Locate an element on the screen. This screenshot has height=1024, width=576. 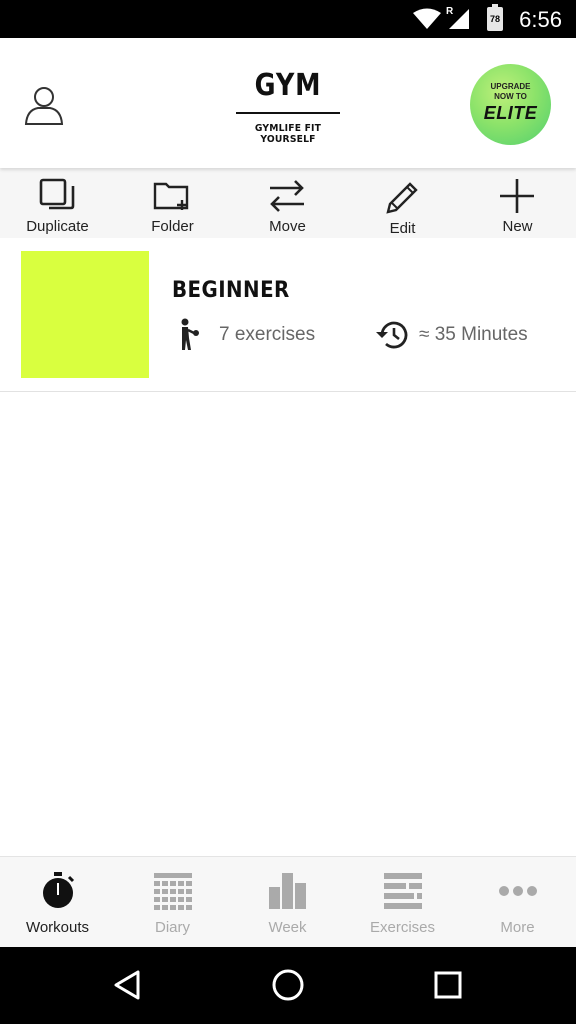
pencil-icon is located at coordinates (402, 198).